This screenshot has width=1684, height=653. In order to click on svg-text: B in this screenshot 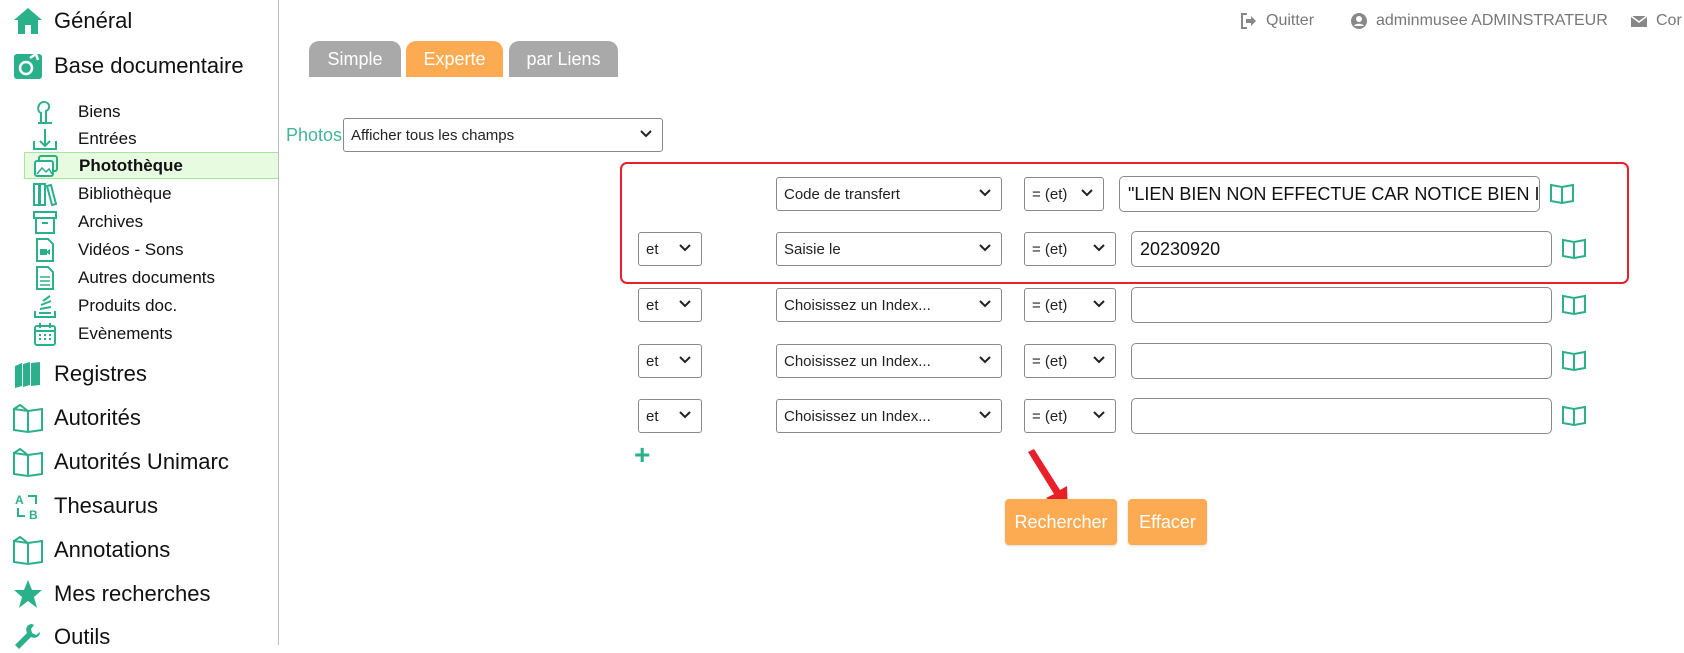, I will do `click(33, 515)`.